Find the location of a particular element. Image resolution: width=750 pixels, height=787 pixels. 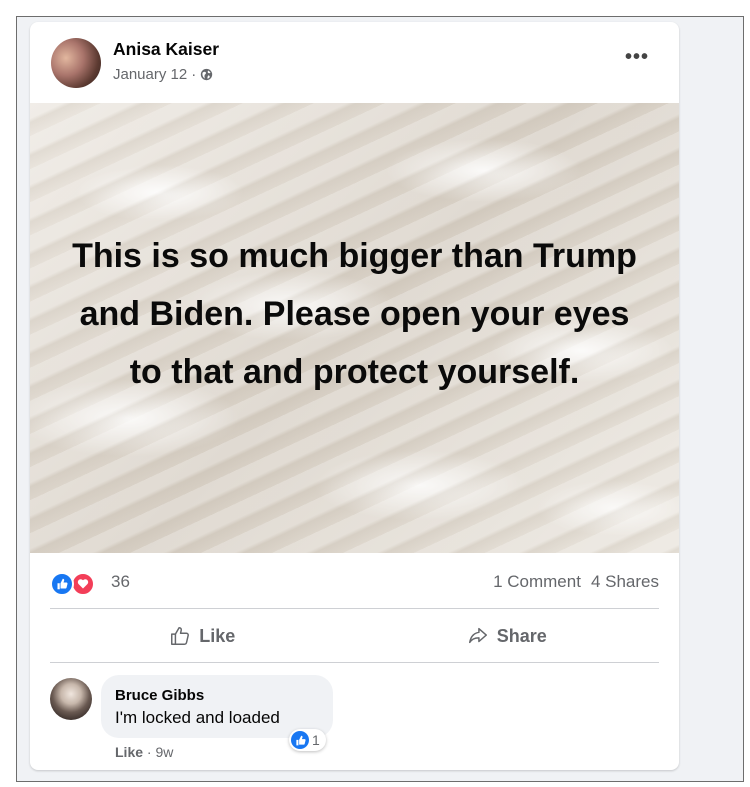

comment-reaction-badge: 1 is located at coordinates (307, 740).